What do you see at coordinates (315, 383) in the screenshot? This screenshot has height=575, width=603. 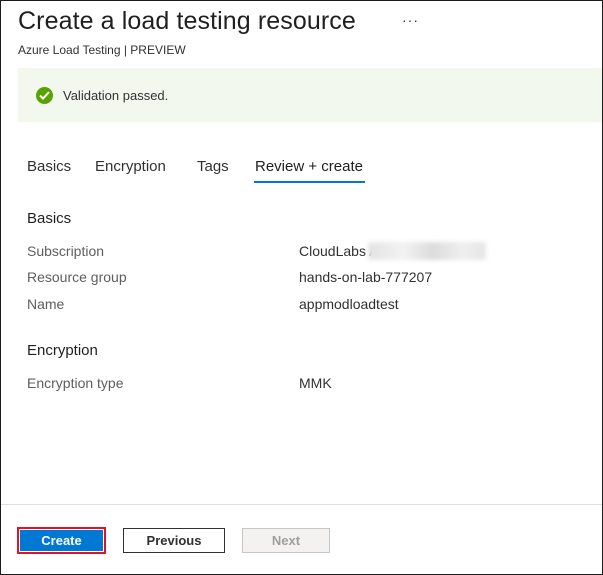 I see `encryption-type-value: MMK` at bounding box center [315, 383].